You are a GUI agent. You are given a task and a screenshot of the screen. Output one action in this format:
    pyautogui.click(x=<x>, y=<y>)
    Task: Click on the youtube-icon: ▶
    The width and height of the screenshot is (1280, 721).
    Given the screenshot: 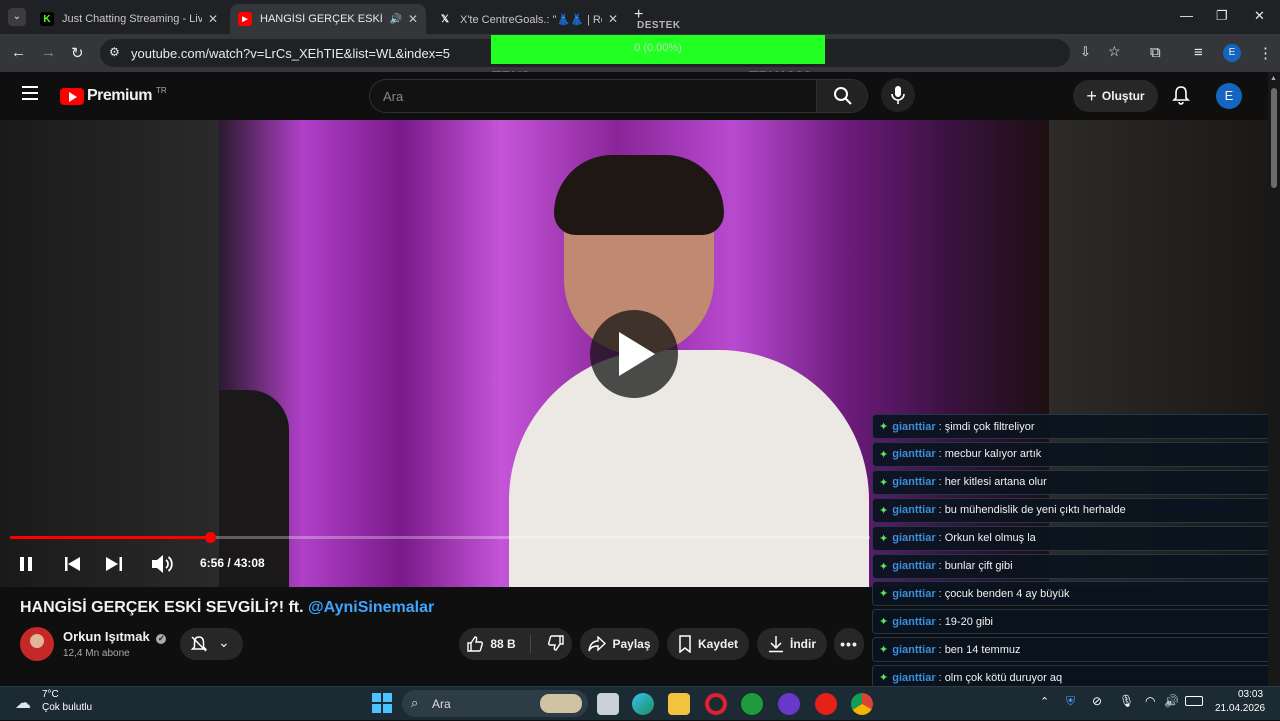 What is the action you would take?
    pyautogui.click(x=245, y=19)
    